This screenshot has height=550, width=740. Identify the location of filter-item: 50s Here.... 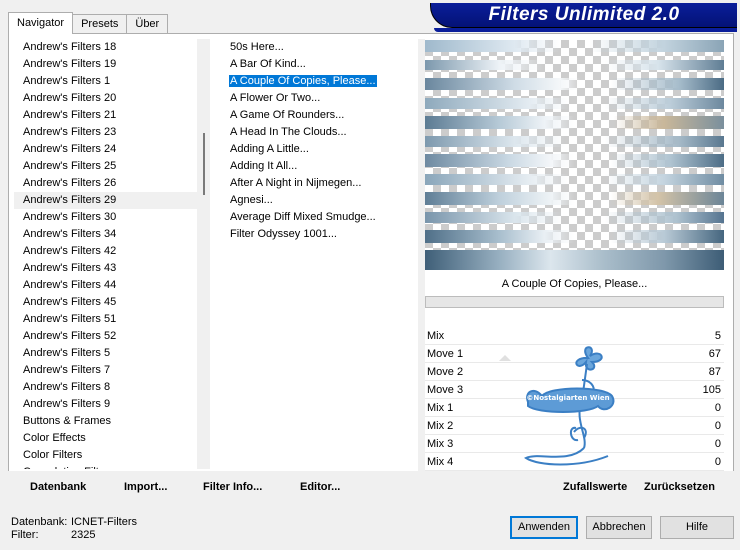
(318, 47).